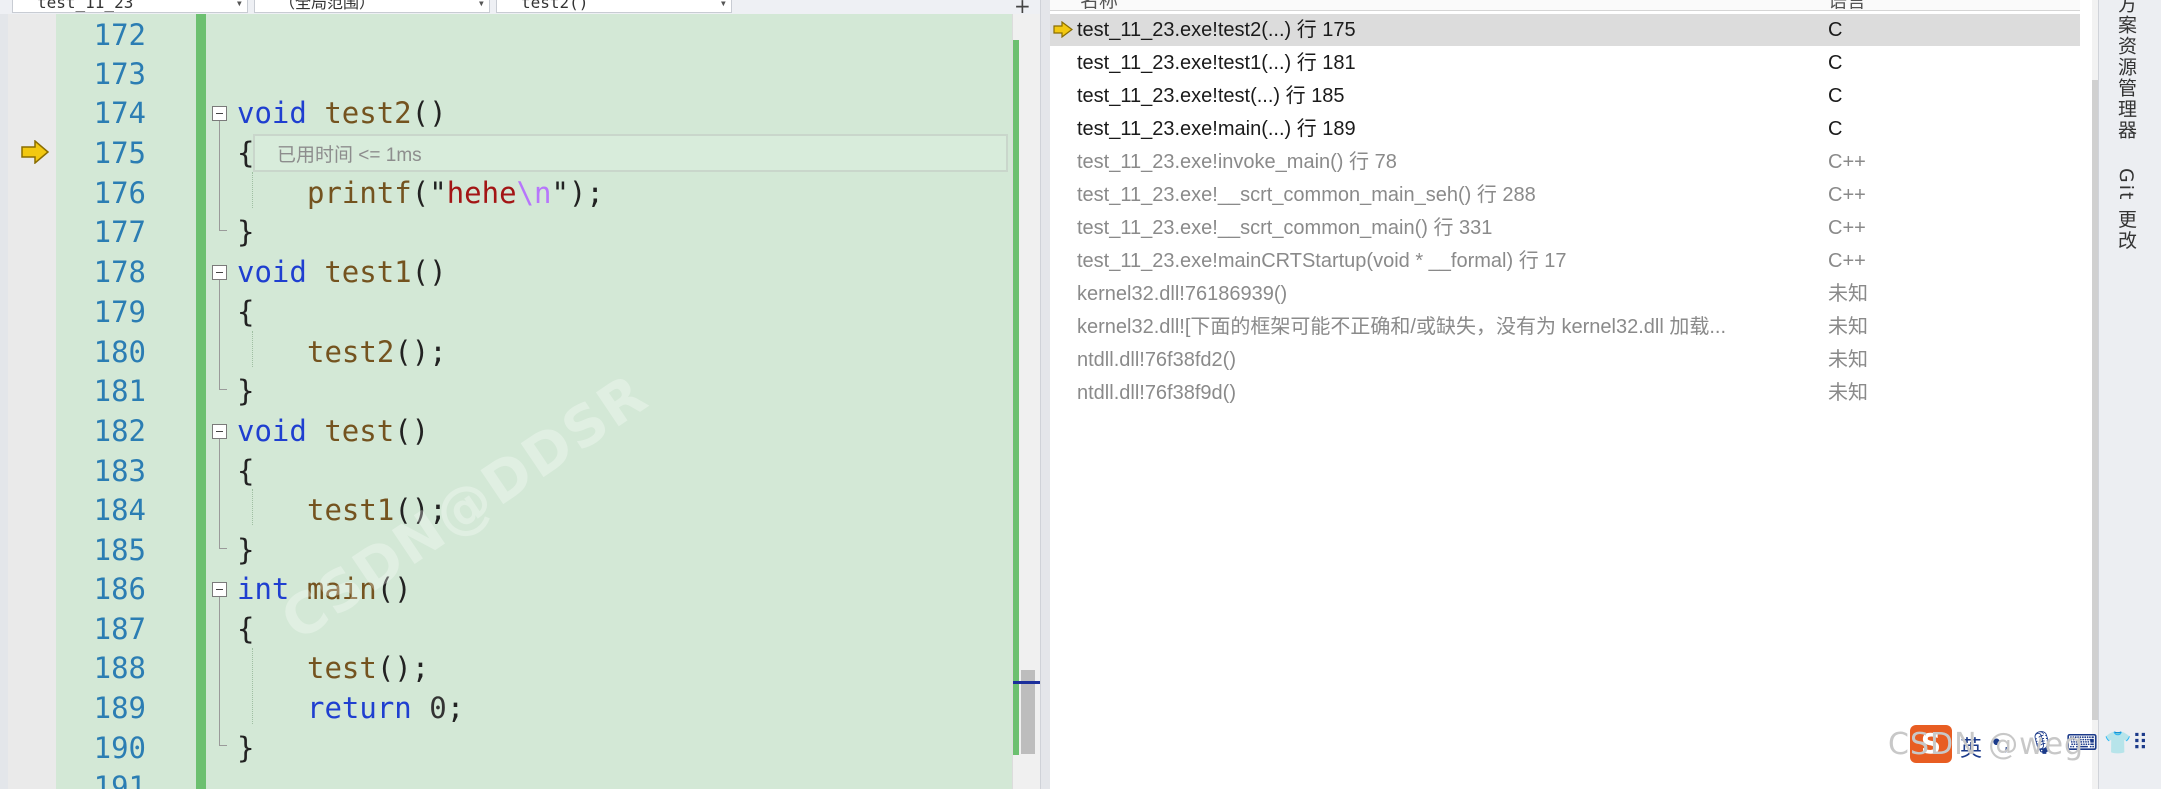 Image resolution: width=2161 pixels, height=789 pixels. What do you see at coordinates (455, 193) in the screenshot?
I see `code-line: printf("hehe\n");` at bounding box center [455, 193].